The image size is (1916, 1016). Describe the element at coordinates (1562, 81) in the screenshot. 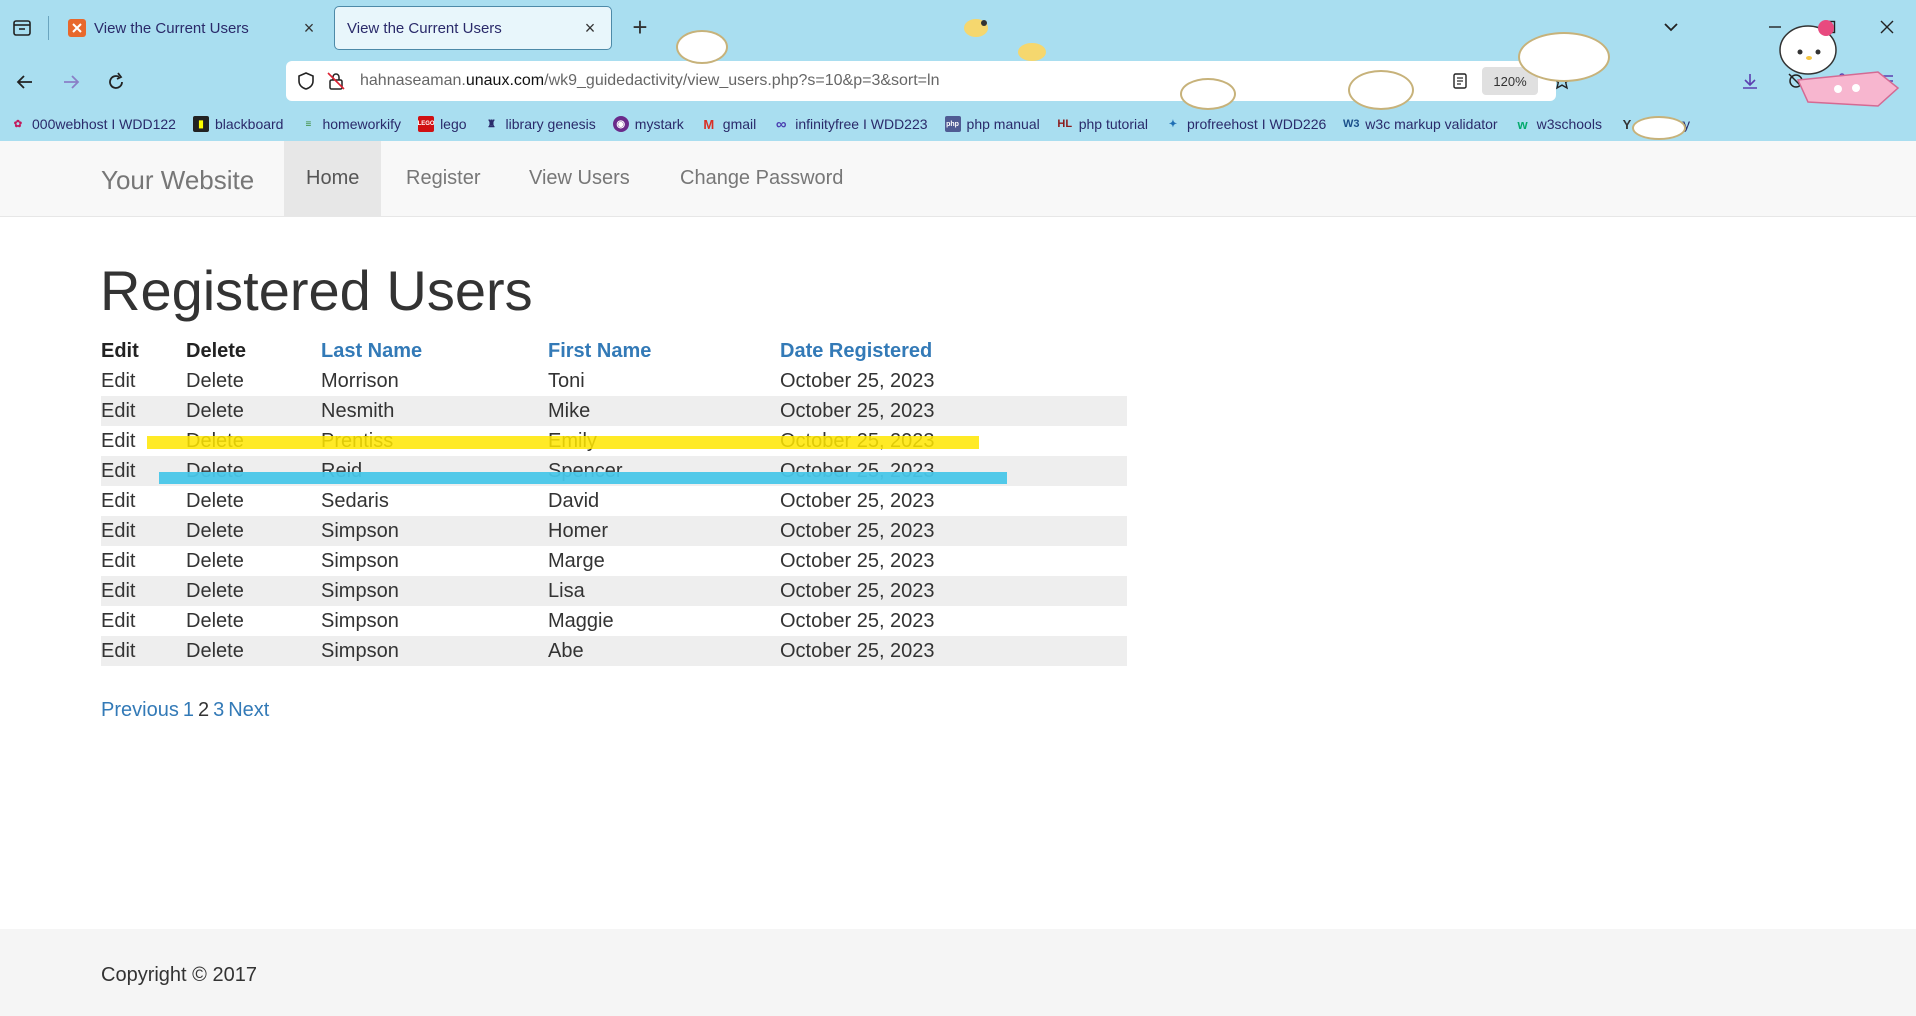

I see `star-icon` at that location.